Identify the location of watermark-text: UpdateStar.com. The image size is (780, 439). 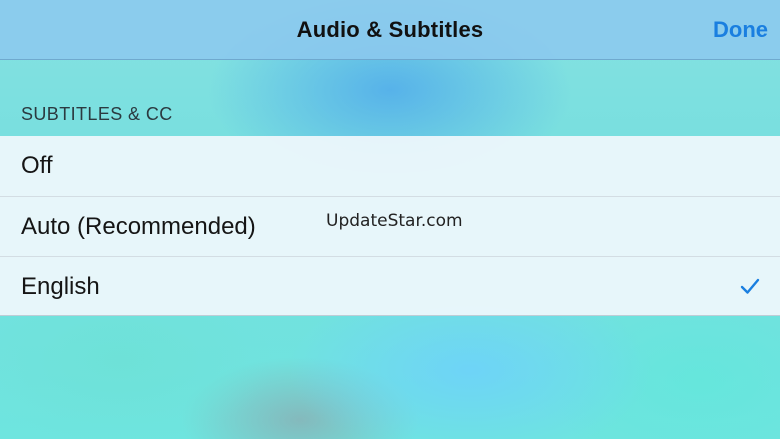
(394, 221).